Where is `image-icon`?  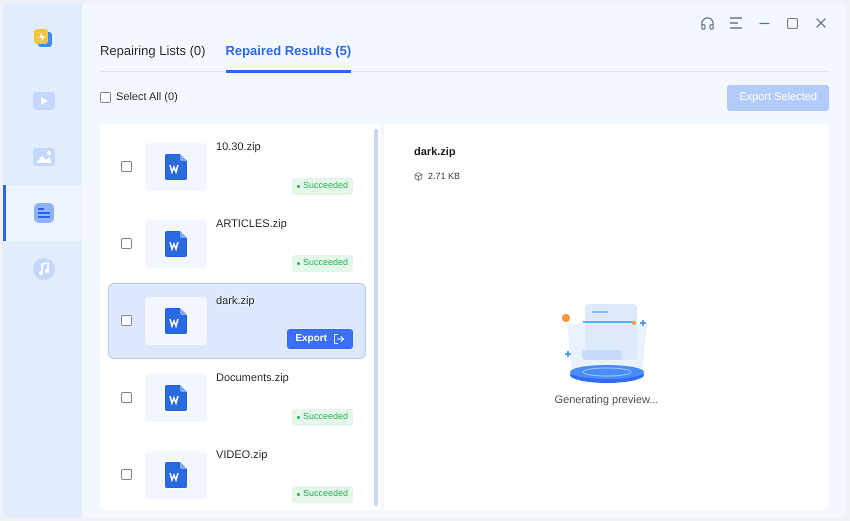 image-icon is located at coordinates (44, 157).